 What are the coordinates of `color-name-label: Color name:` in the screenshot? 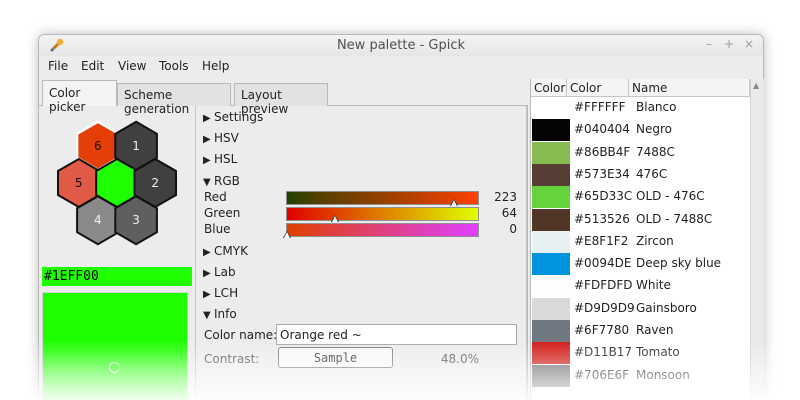 It's located at (241, 335).